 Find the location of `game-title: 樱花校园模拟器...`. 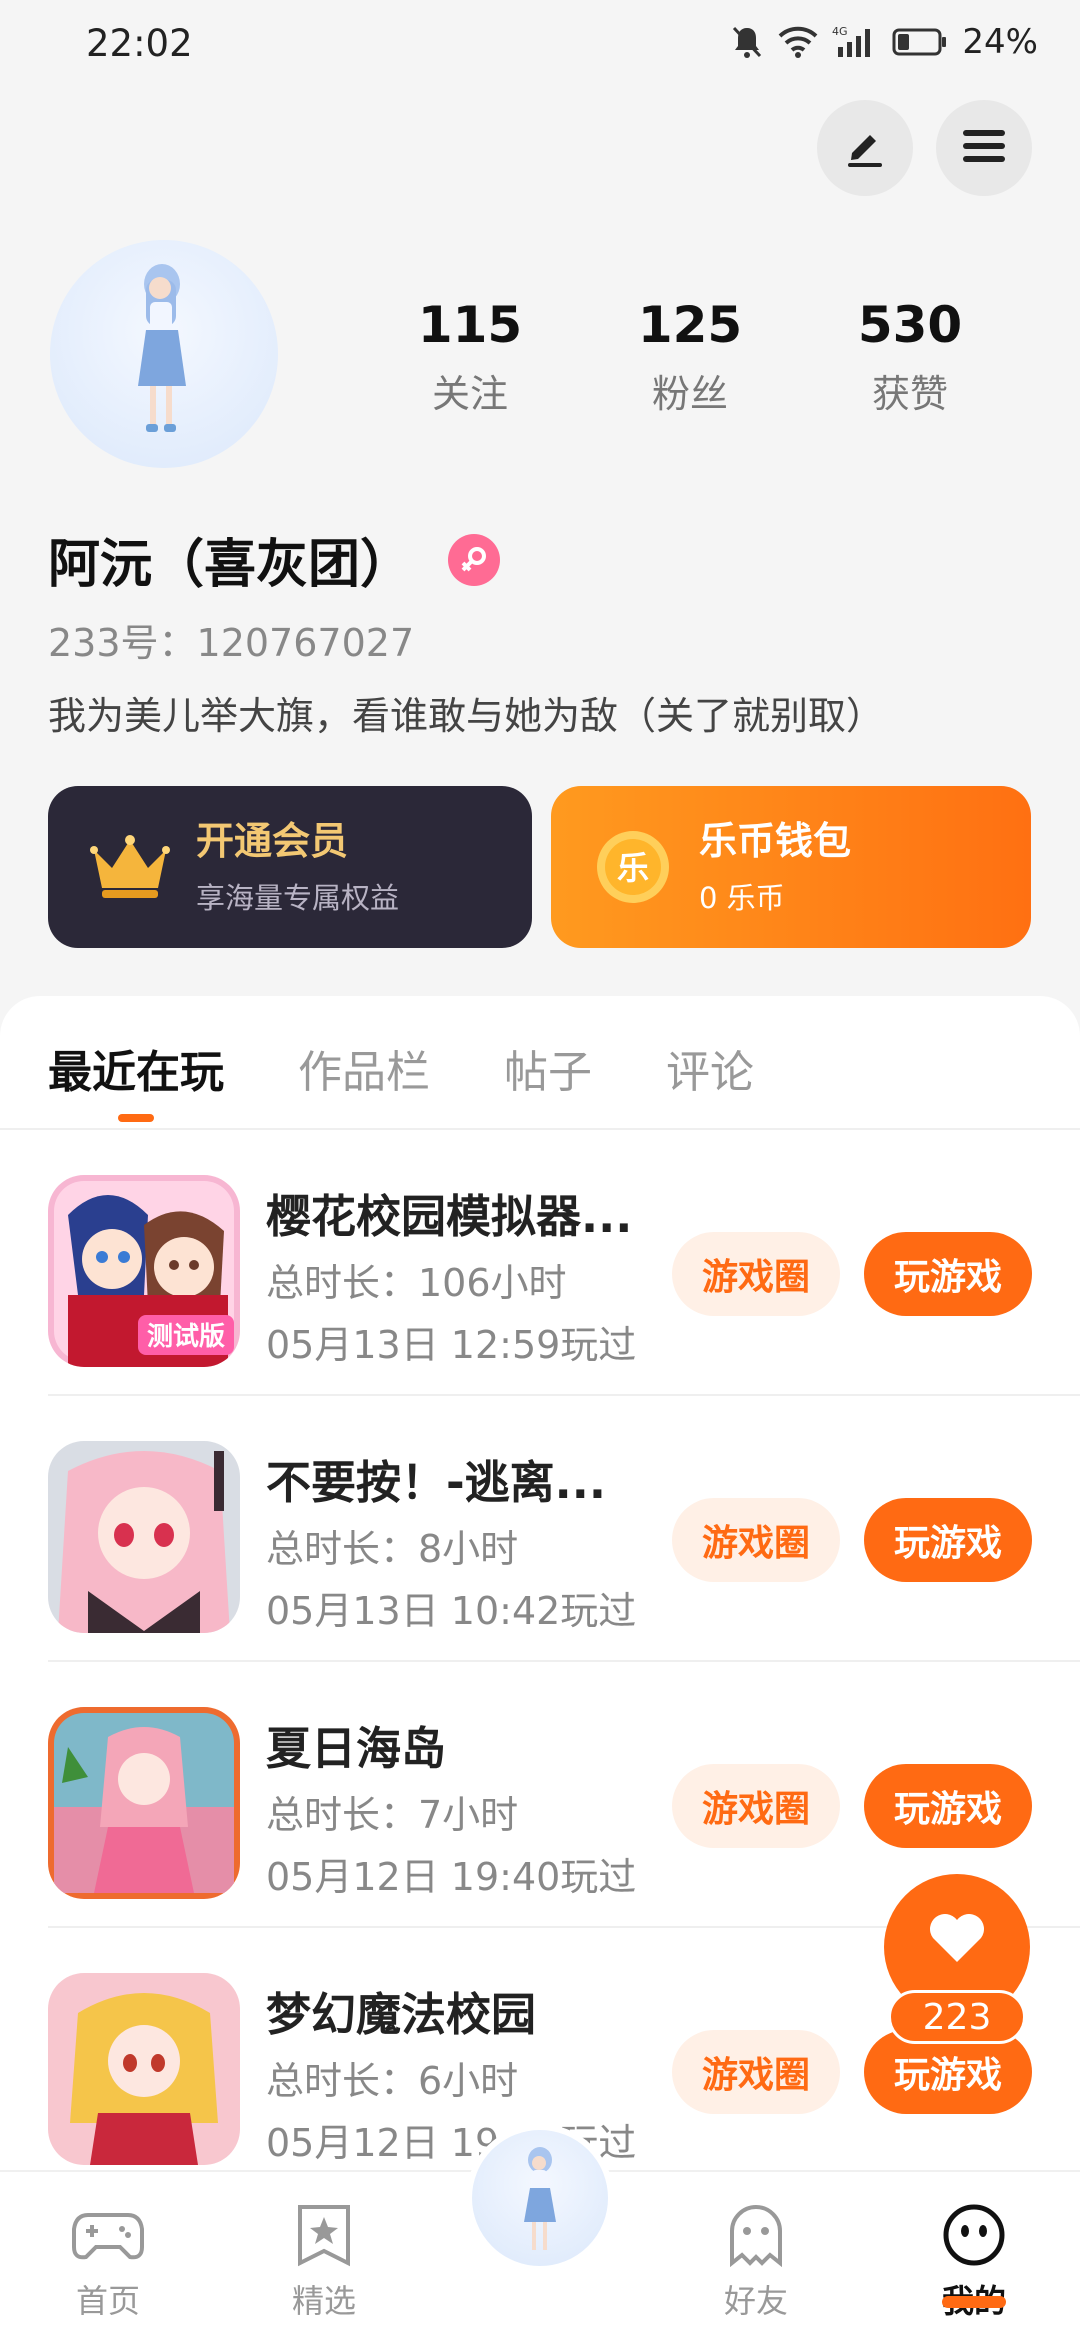

game-title: 樱花校园模拟器... is located at coordinates (449, 1216).